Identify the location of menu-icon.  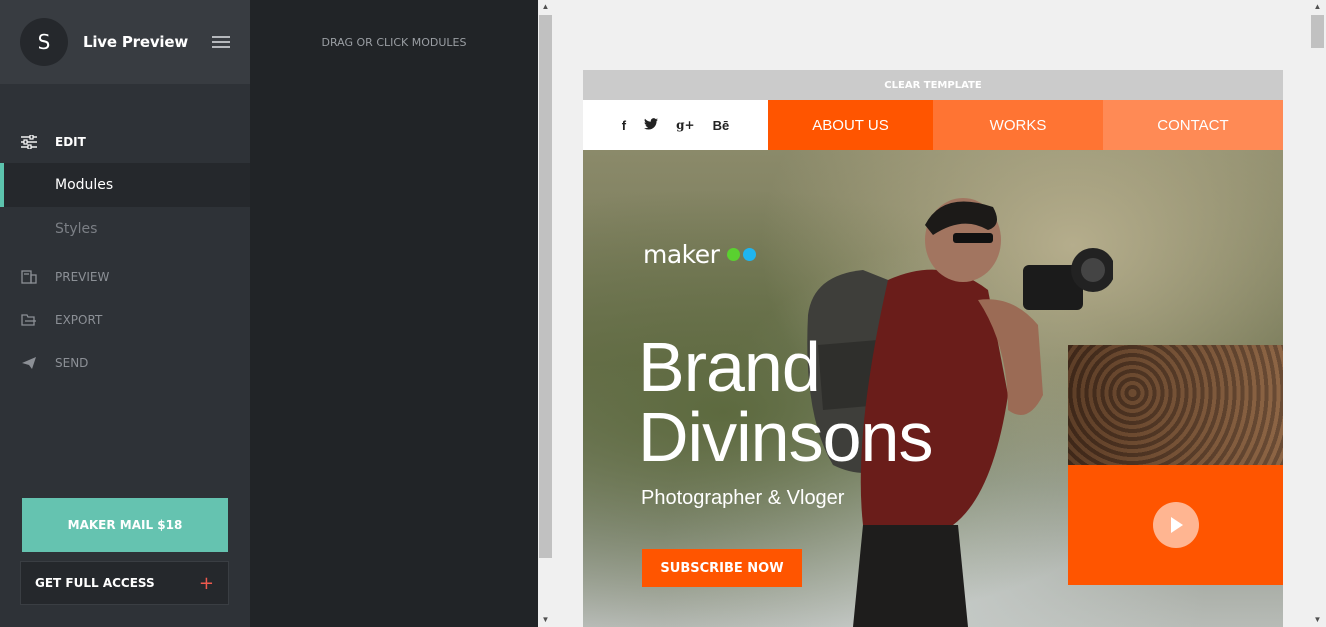
(221, 42).